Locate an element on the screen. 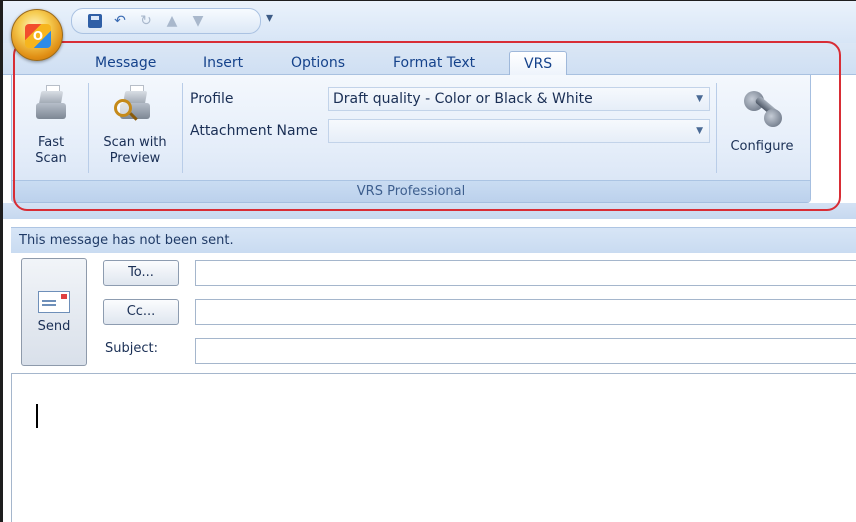 Image resolution: width=856 pixels, height=522 pixels. configure-button: Configure is located at coordinates (762, 121).